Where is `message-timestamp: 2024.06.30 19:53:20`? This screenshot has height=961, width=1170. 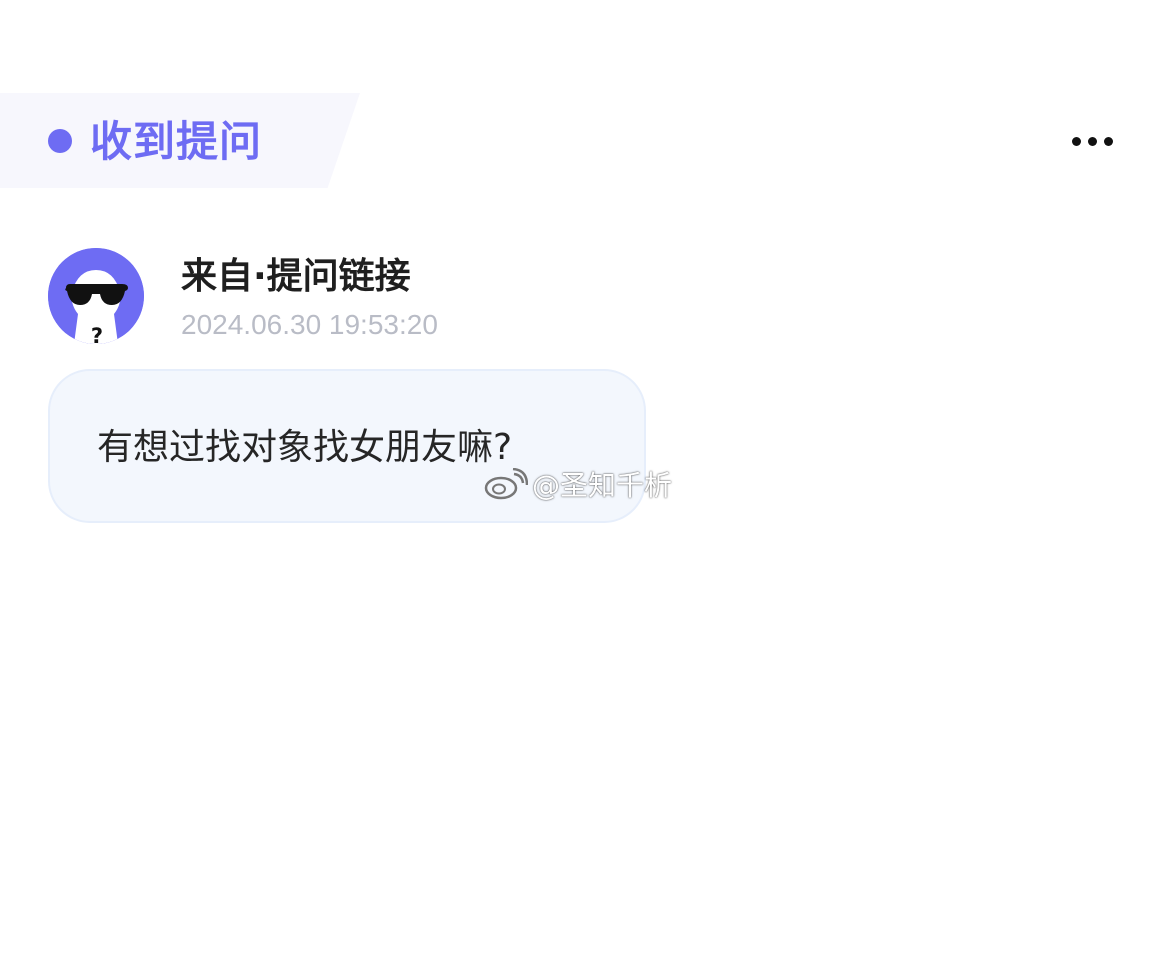 message-timestamp: 2024.06.30 19:53:20 is located at coordinates (309, 324).